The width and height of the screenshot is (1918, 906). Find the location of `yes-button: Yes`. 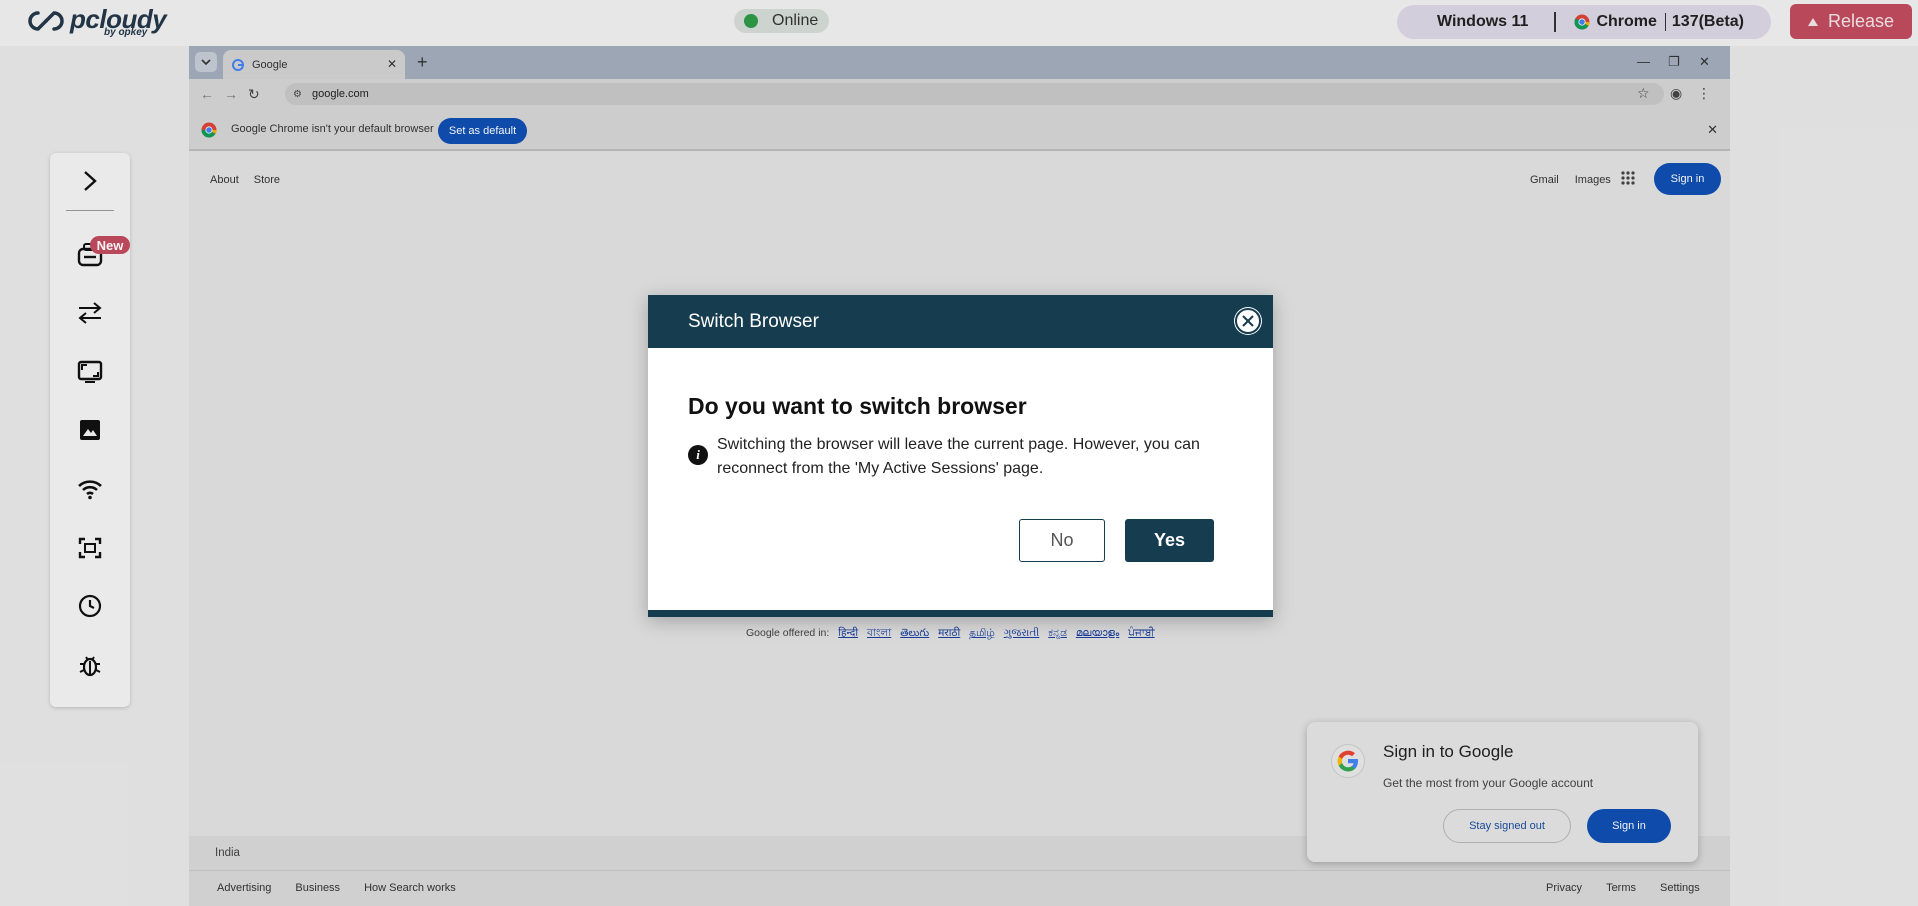

yes-button: Yes is located at coordinates (1169, 540).